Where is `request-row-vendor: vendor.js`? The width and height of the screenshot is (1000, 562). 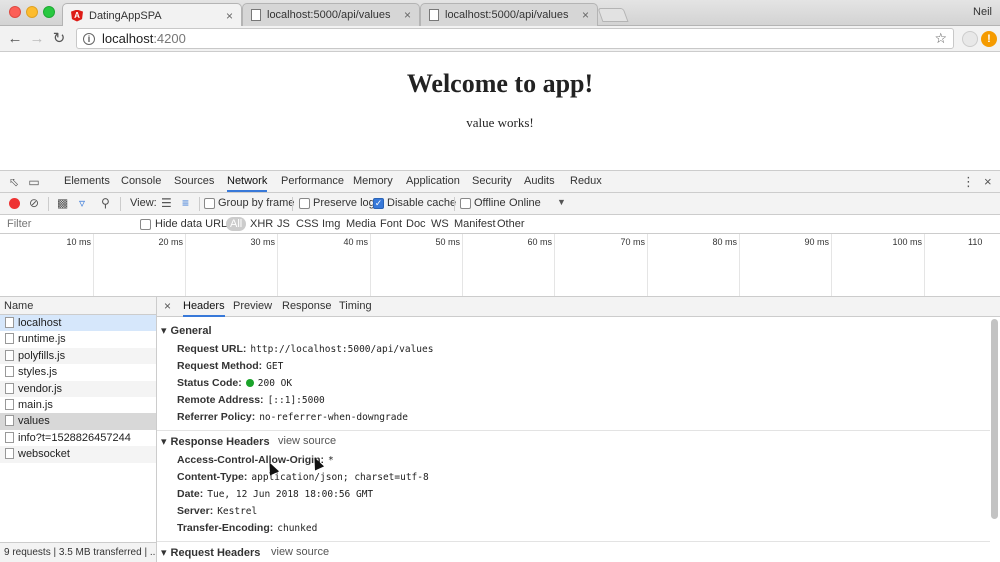 request-row-vendor: vendor.js is located at coordinates (78, 388).